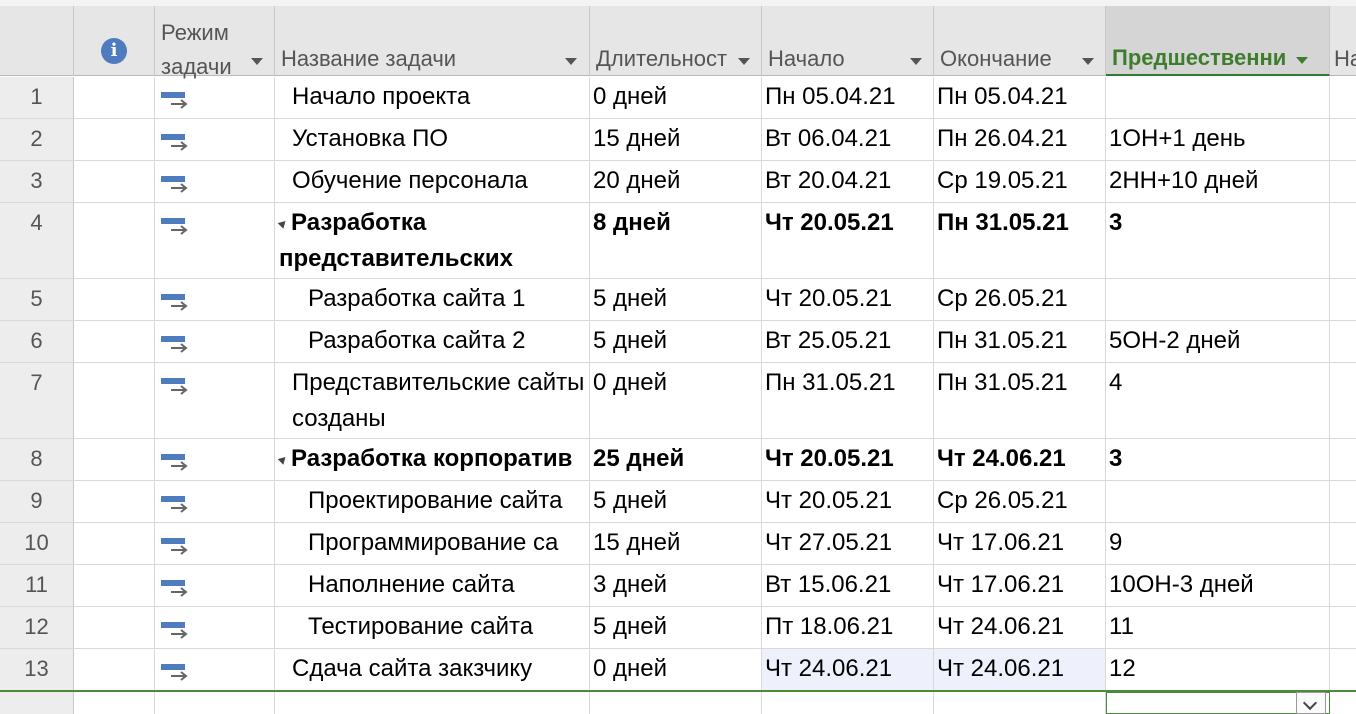 The height and width of the screenshot is (714, 1356). What do you see at coordinates (676, 181) in the screenshot?
I see `duration-cell: 20 дней` at bounding box center [676, 181].